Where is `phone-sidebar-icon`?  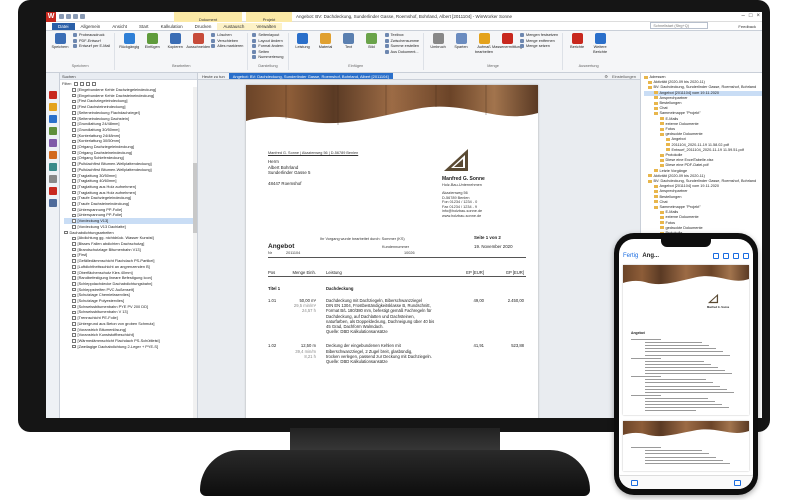
phone-sidebar-icon is located at coordinates (634, 482).